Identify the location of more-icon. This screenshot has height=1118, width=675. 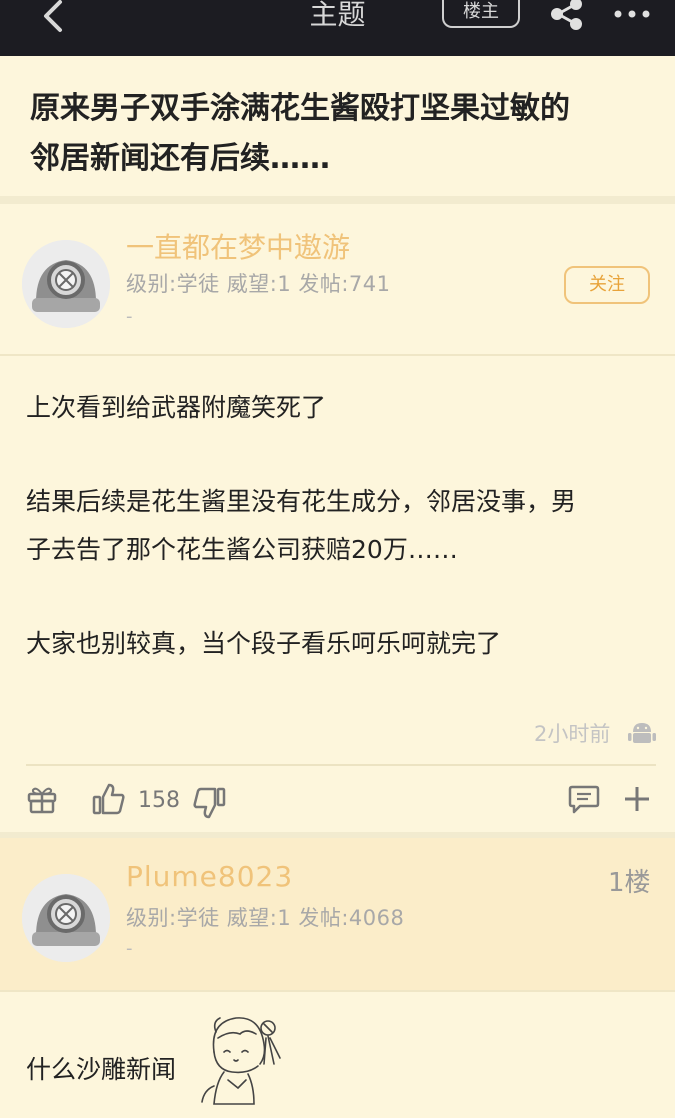
(632, 15).